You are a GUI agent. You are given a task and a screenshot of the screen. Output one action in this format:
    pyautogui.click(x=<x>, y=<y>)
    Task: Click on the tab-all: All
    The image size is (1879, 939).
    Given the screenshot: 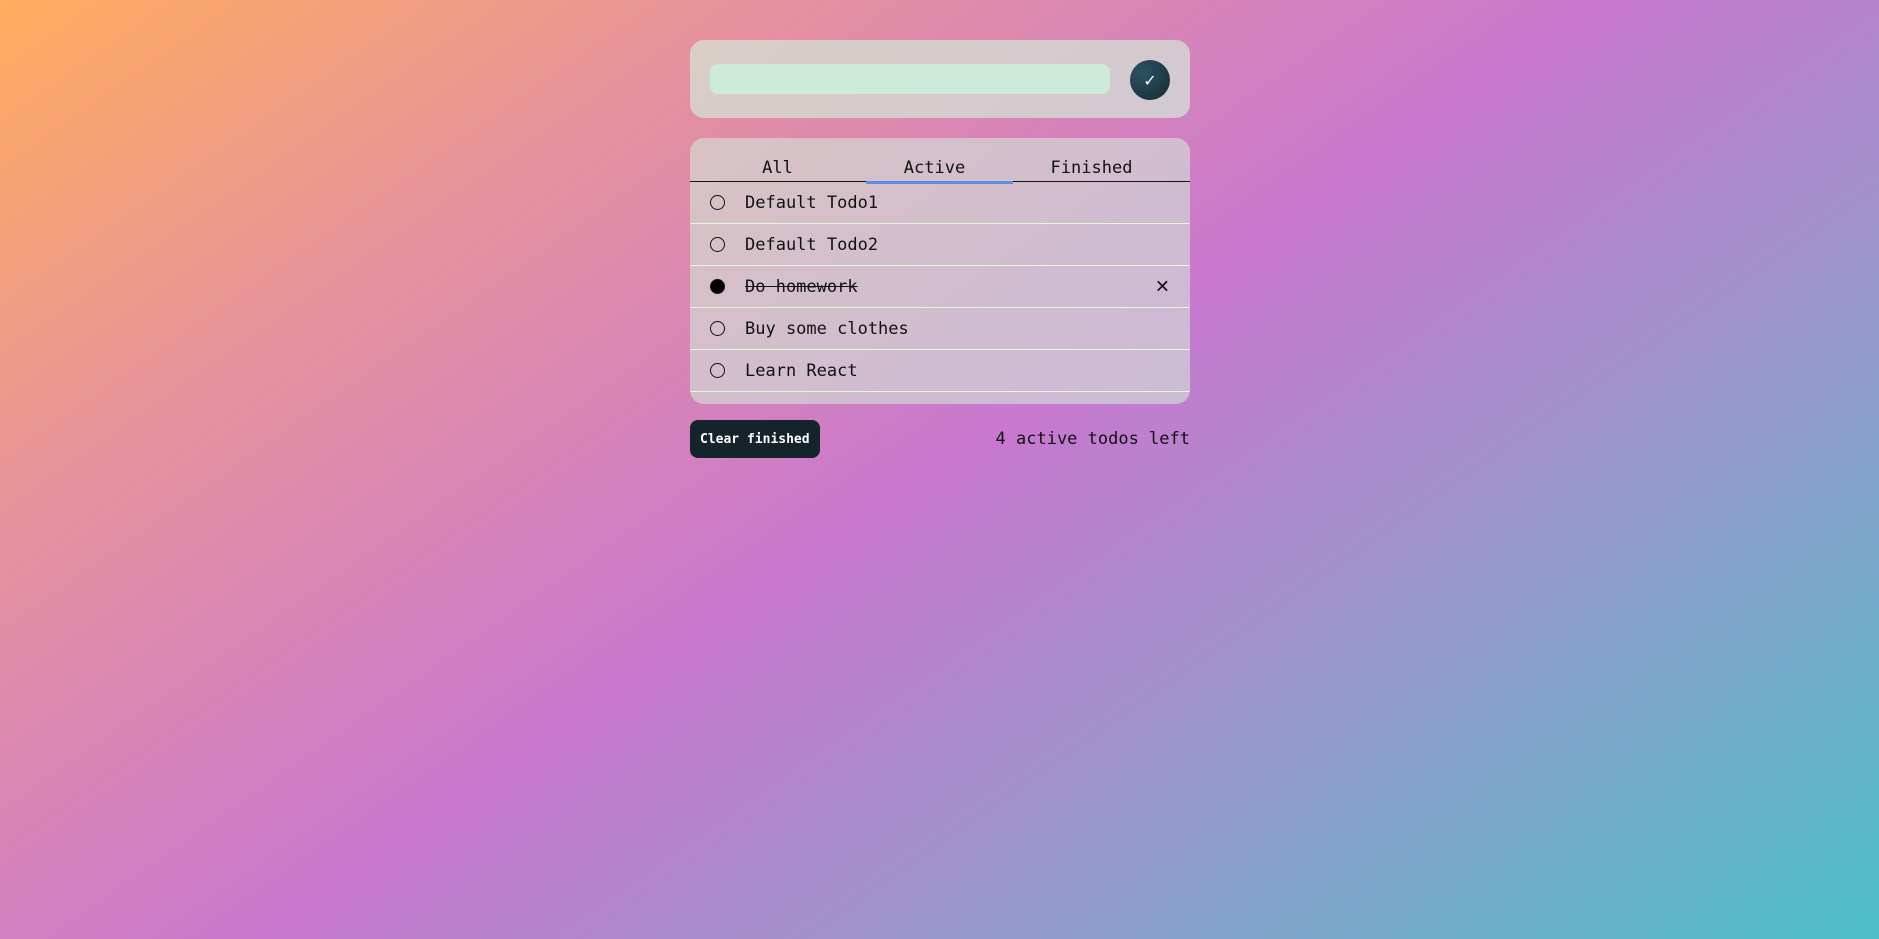 What is the action you would take?
    pyautogui.click(x=777, y=169)
    